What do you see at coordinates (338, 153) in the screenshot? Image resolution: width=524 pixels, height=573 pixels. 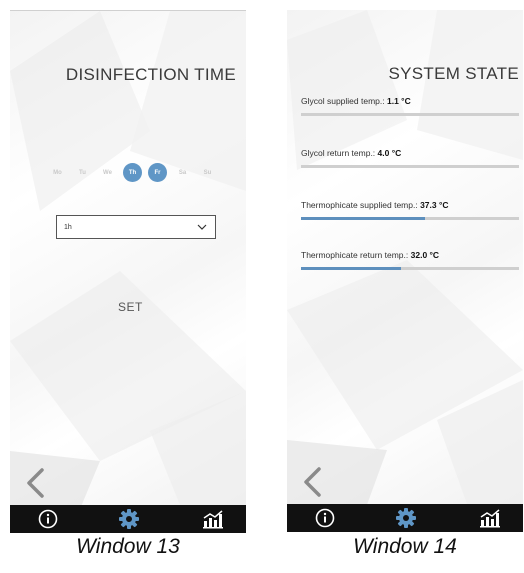 I see `status-label: Glycol return temp.:` at bounding box center [338, 153].